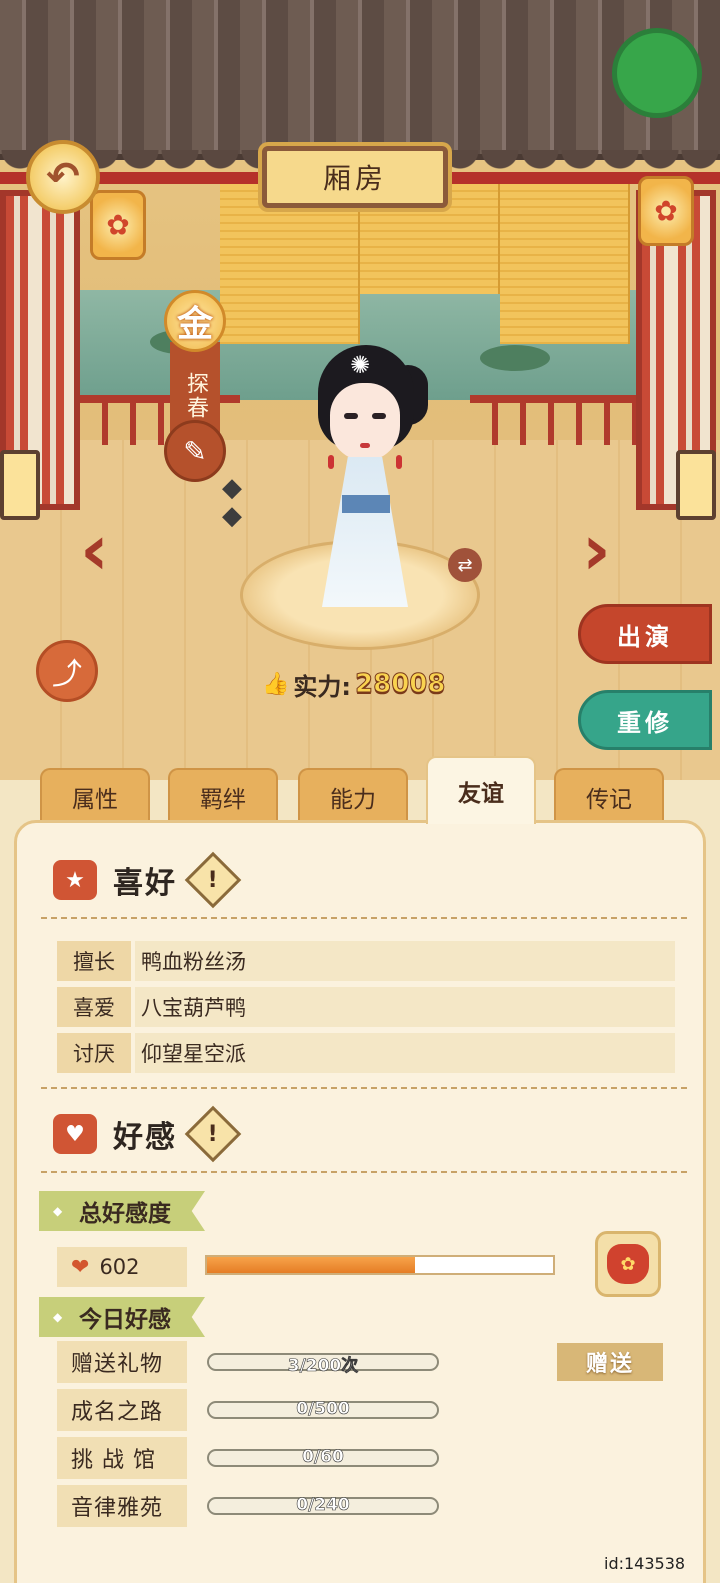  I want to click on star-speech-icon: ★, so click(75, 880).